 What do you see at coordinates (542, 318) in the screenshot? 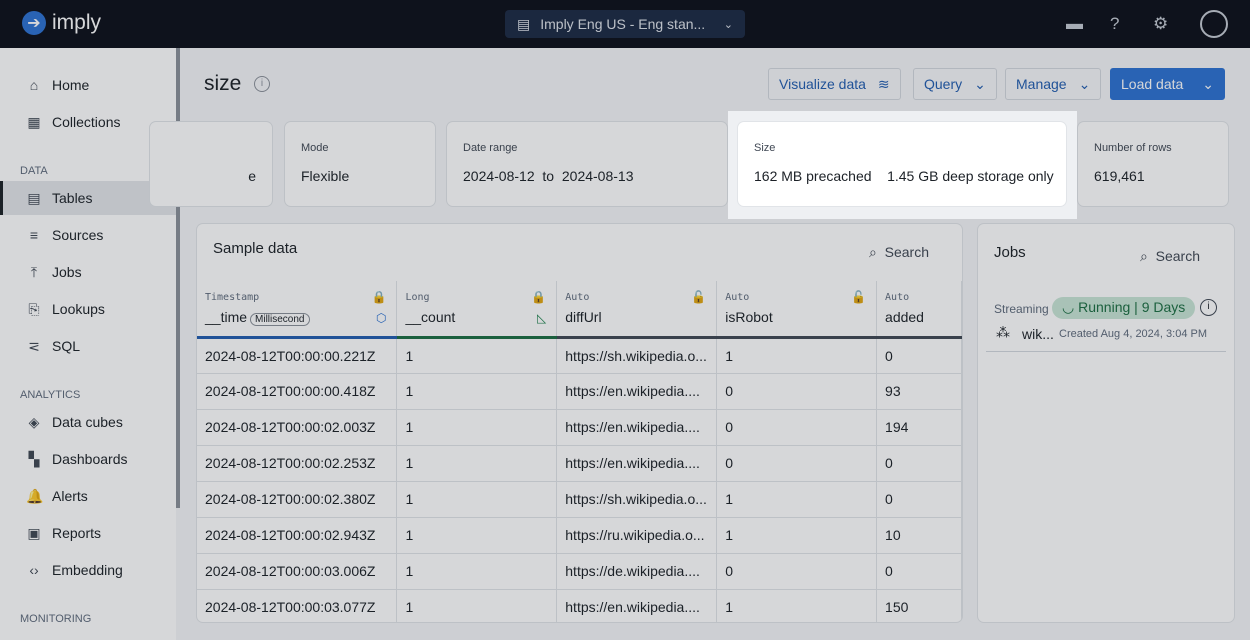
I see `measure-icon: ◺` at bounding box center [542, 318].